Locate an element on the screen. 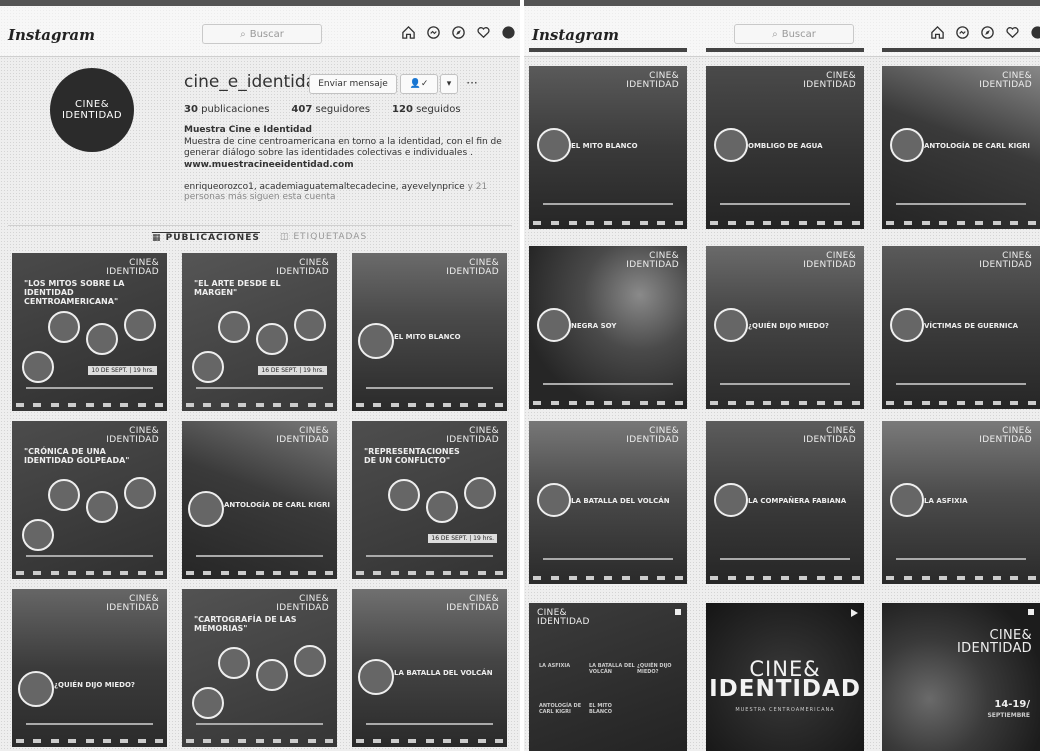 The width and height of the screenshot is (1040, 751). tab-tagged: ◫ ETIQUETADAS is located at coordinates (323, 237).